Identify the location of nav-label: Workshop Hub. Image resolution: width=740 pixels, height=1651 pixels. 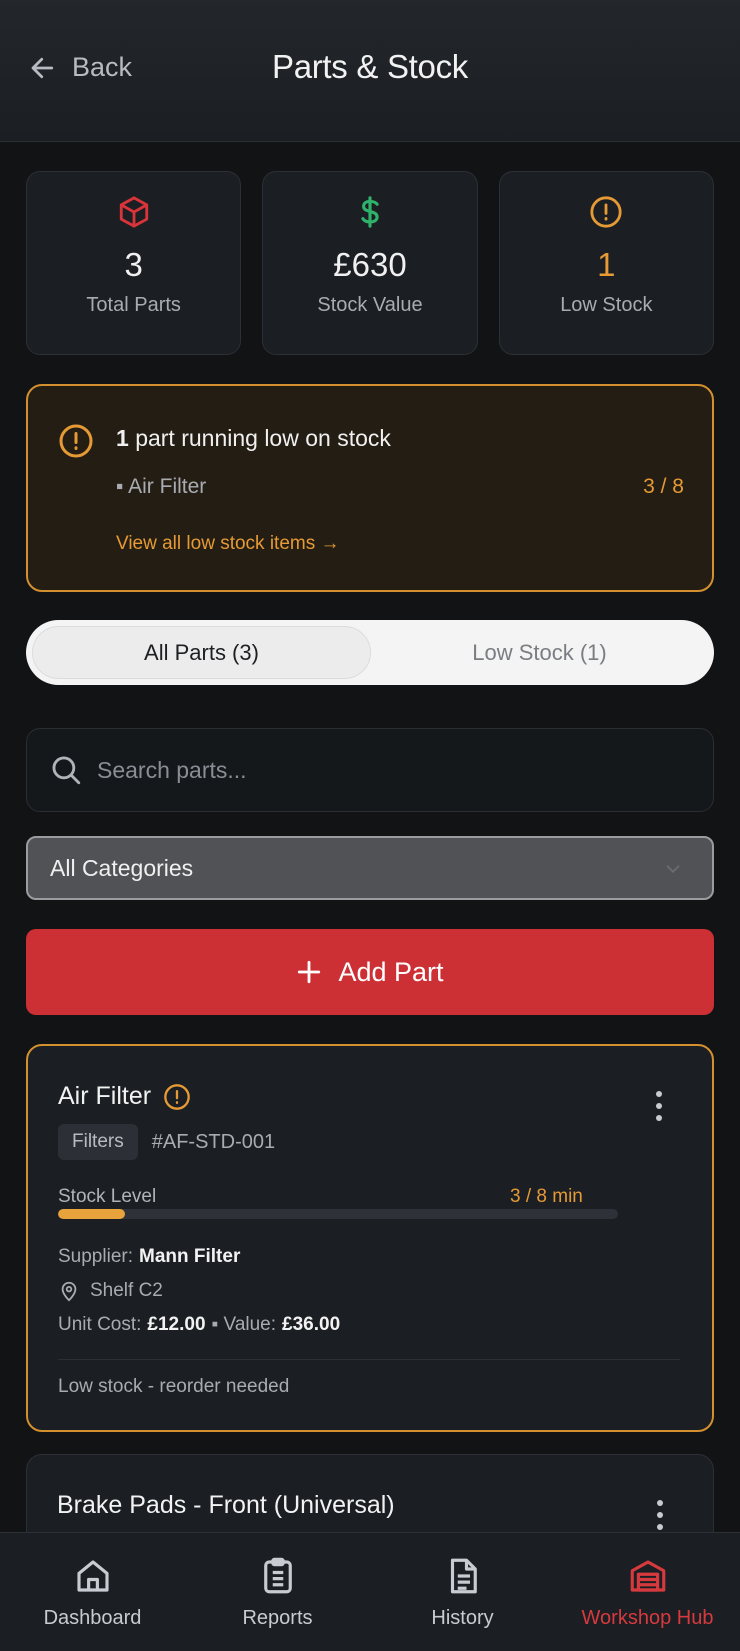
(647, 1618).